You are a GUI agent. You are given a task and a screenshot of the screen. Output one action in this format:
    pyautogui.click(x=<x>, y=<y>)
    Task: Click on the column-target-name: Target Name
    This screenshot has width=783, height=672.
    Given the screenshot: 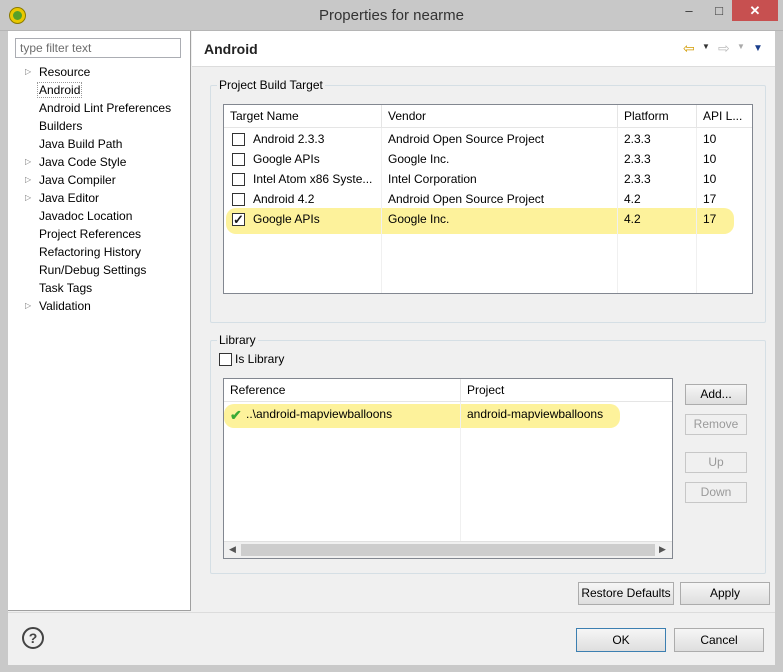 What is the action you would take?
    pyautogui.click(x=302, y=116)
    